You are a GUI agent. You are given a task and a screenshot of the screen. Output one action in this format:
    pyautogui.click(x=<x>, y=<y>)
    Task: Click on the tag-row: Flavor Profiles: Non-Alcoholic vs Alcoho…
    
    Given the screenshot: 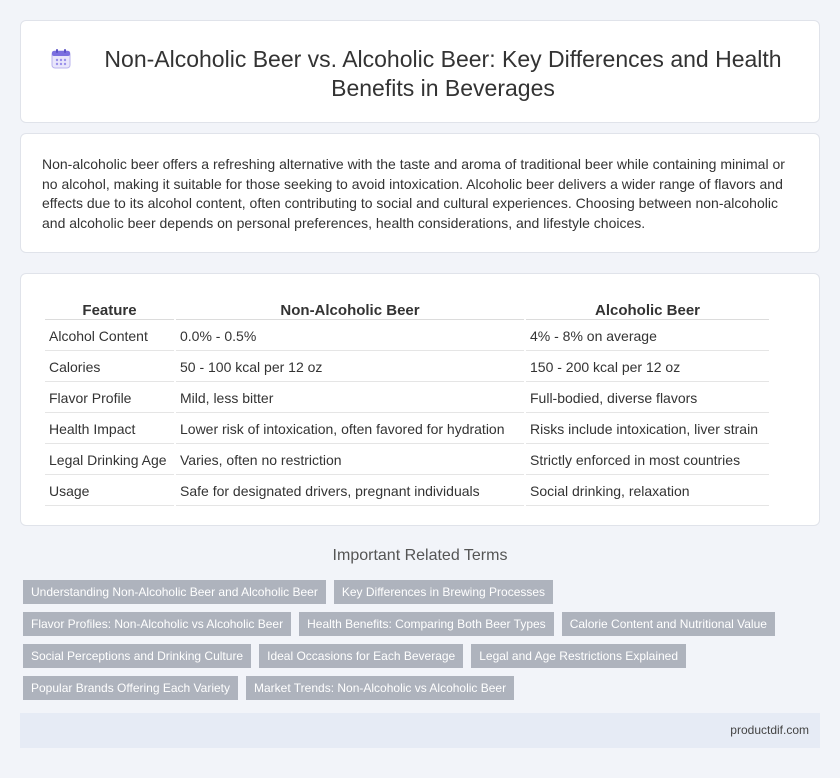 What is the action you would take?
    pyautogui.click(x=399, y=624)
    